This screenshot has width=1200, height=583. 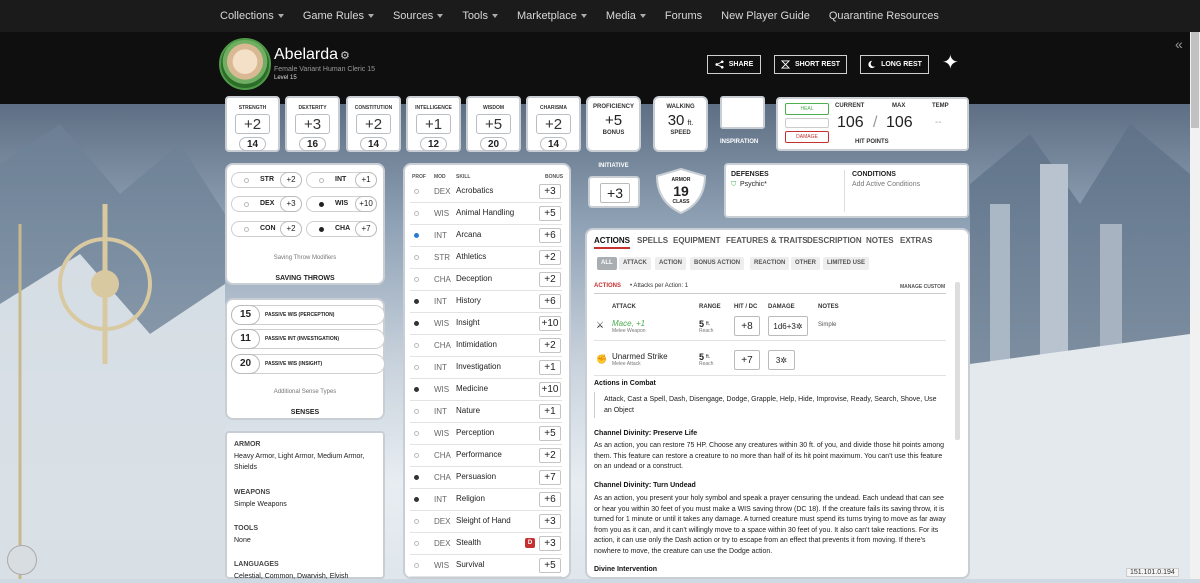 I want to click on hit-points-title: HIT POINTS, so click(x=872, y=142).